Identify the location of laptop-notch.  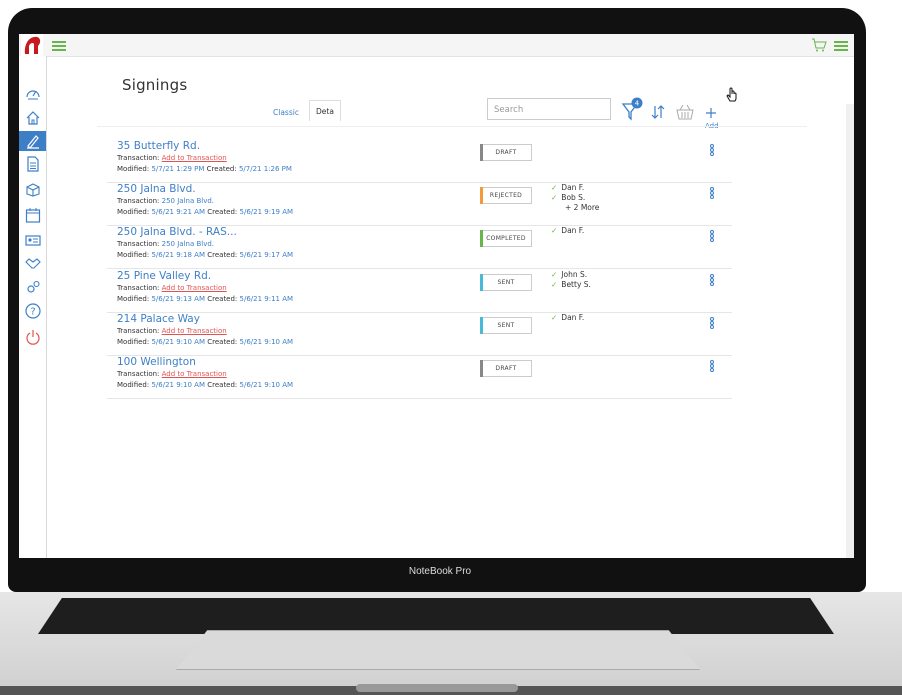
(437, 688).